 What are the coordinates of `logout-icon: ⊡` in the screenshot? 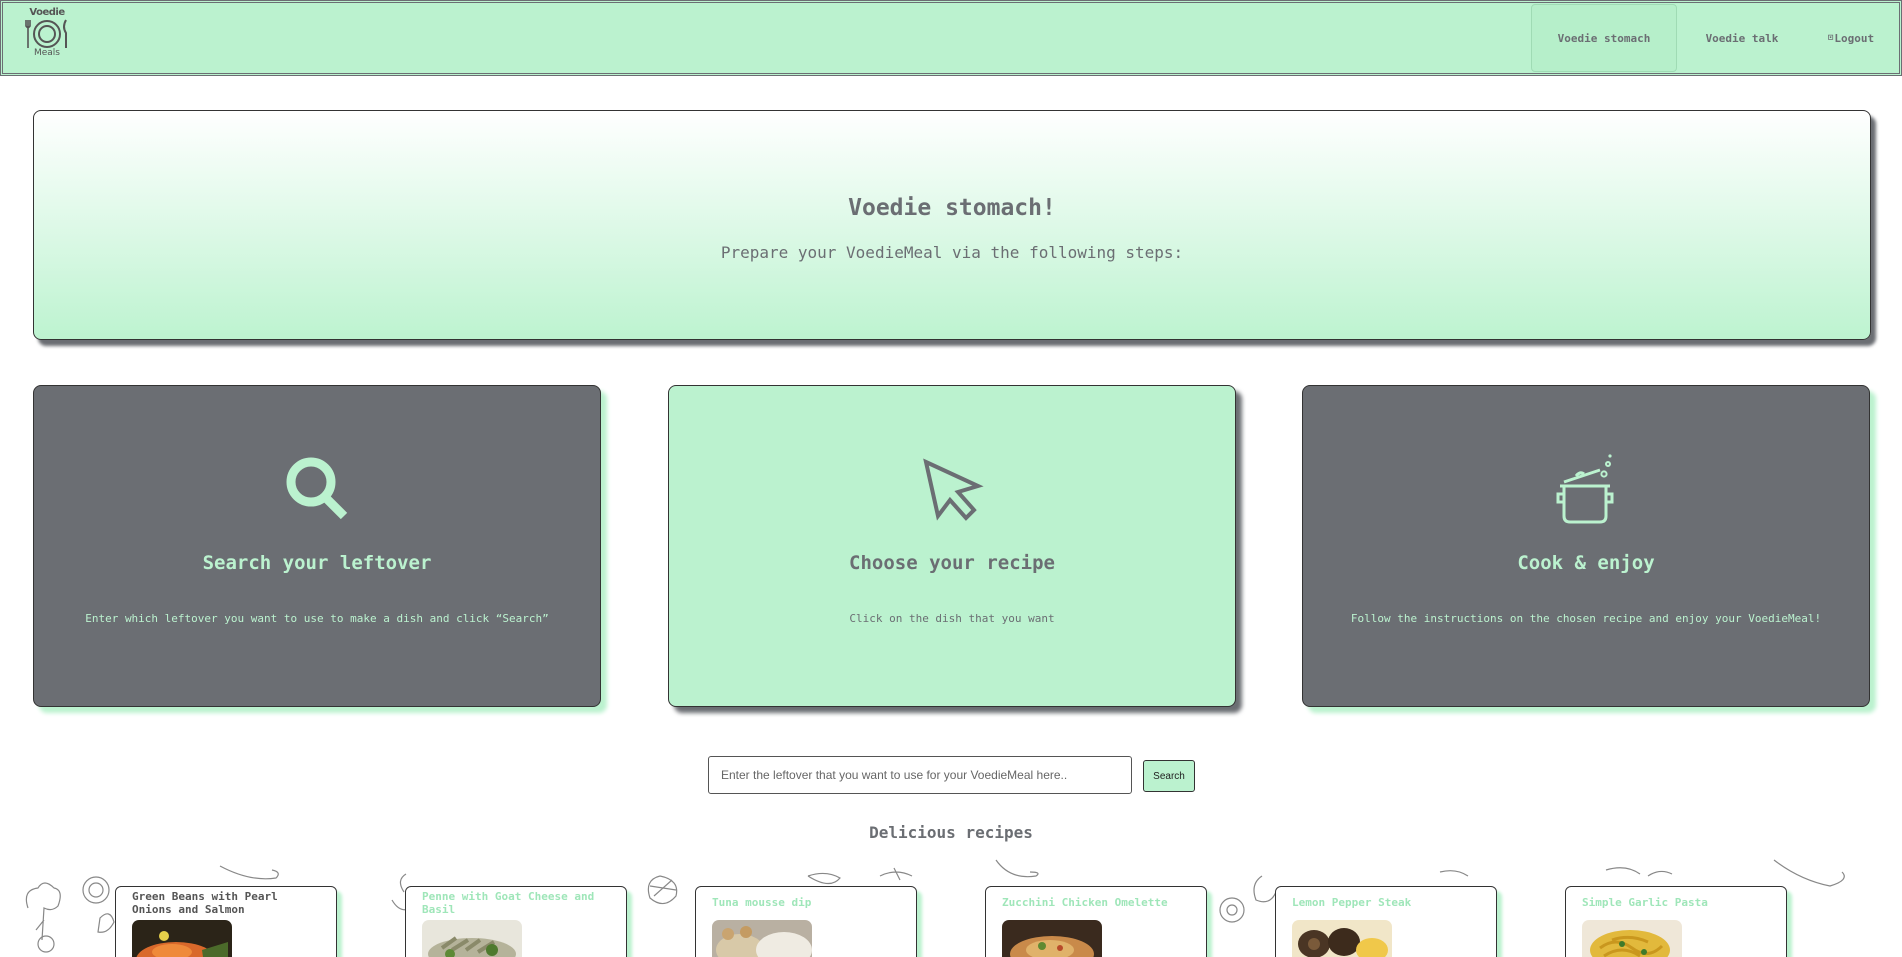 It's located at (1830, 38).